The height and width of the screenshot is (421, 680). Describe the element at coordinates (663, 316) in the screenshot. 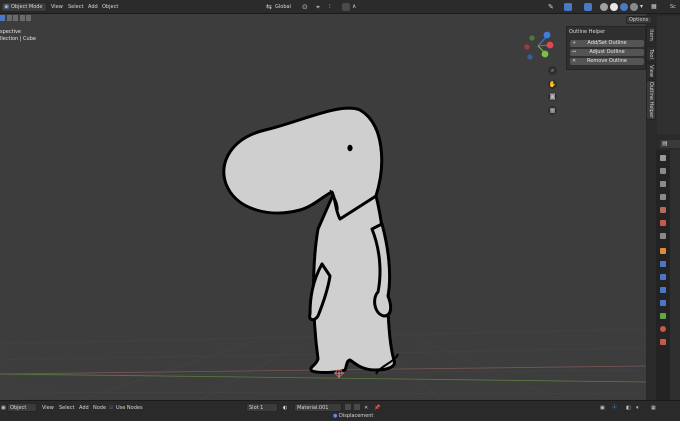

I see `data-props-icon` at that location.